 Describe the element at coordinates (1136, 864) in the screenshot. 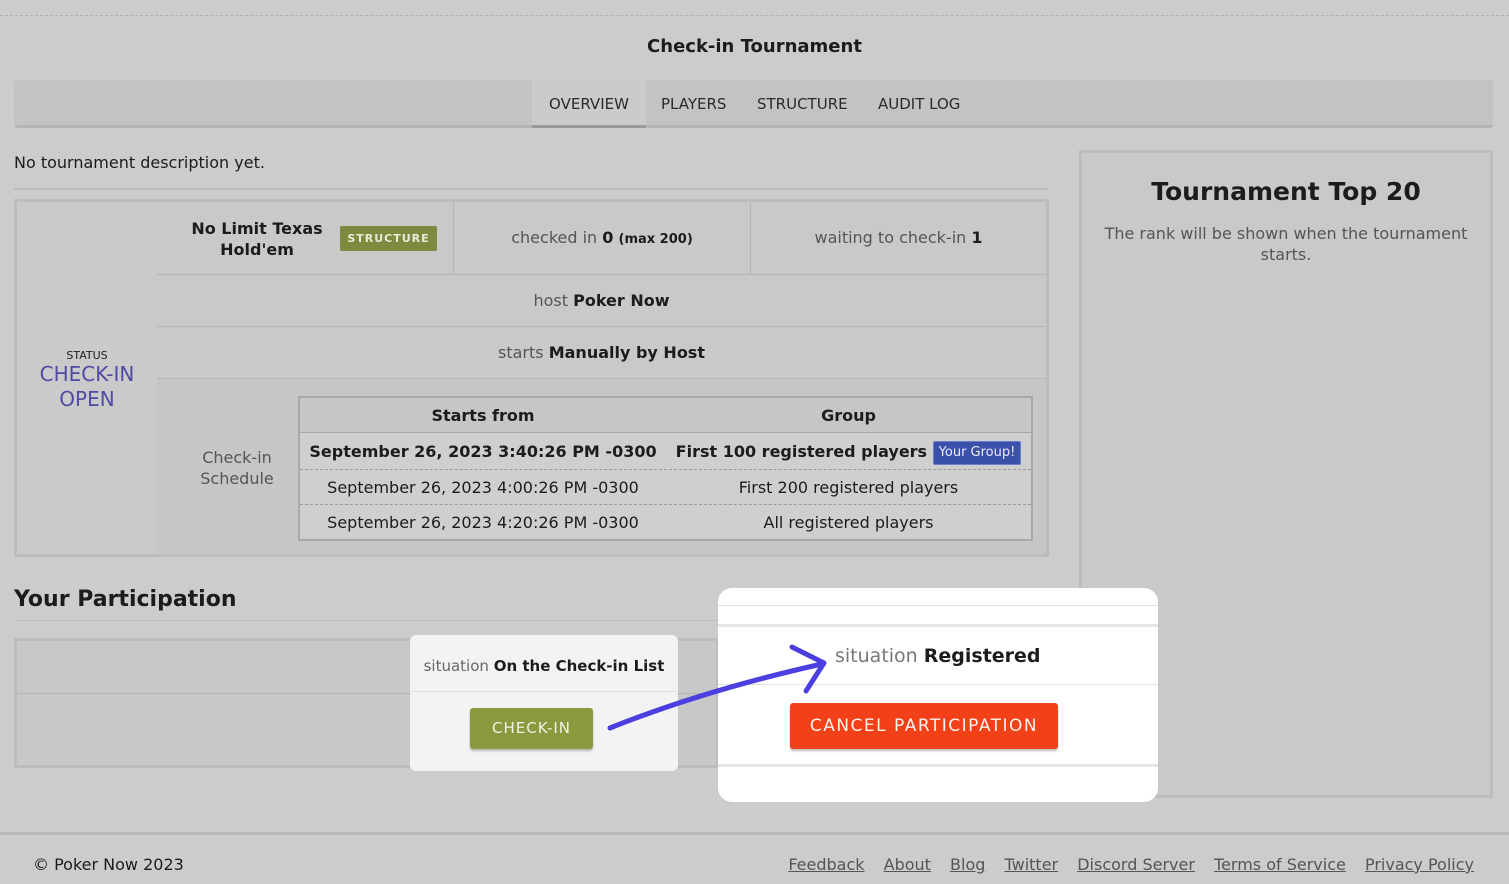

I see `footer-link-discord: Discord Server` at that location.